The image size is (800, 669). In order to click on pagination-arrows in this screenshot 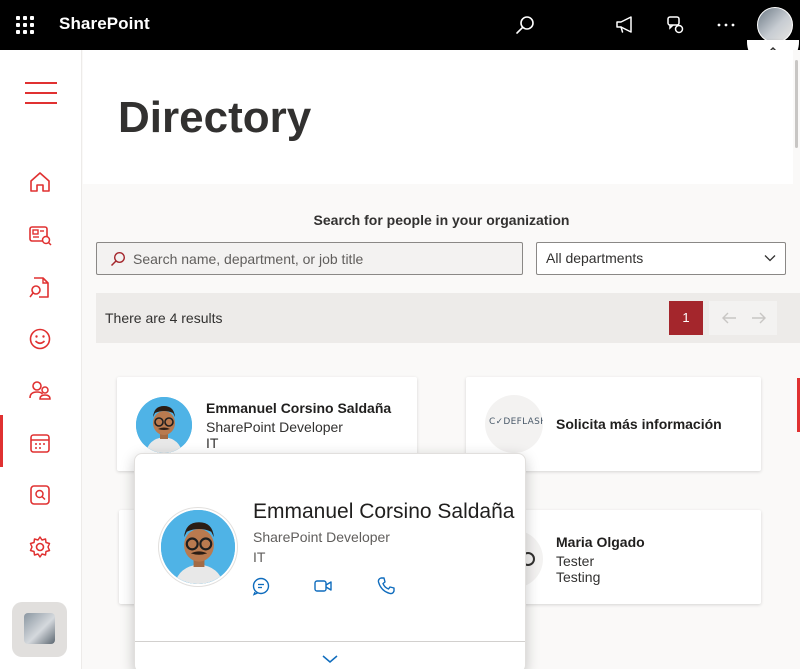, I will do `click(743, 318)`.